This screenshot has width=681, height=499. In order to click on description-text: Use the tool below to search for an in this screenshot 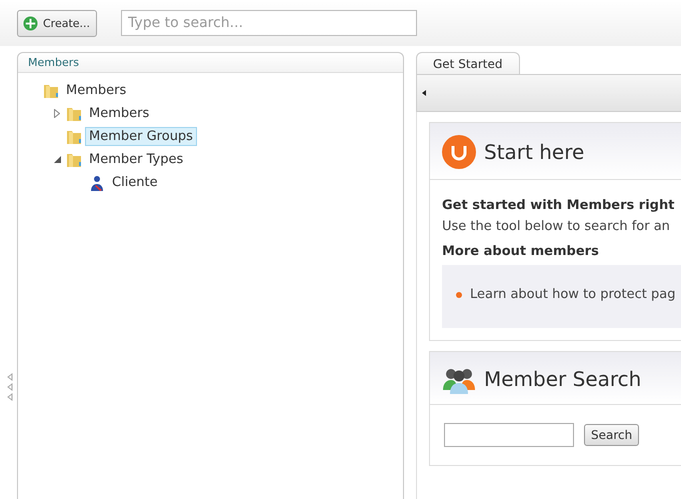, I will do `click(556, 226)`.